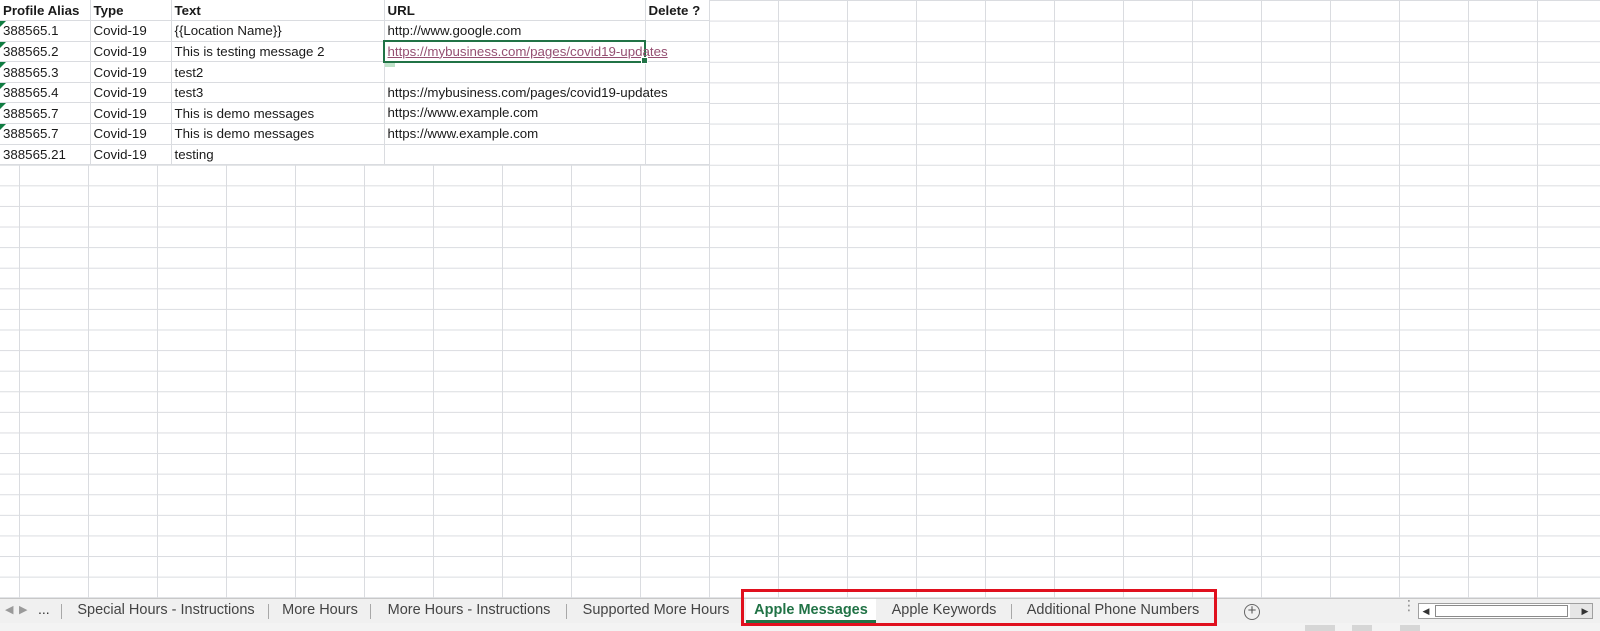 This screenshot has height=631, width=1600. I want to click on tab-special-hours-instructions: Special Hours - Instructions, so click(166, 611).